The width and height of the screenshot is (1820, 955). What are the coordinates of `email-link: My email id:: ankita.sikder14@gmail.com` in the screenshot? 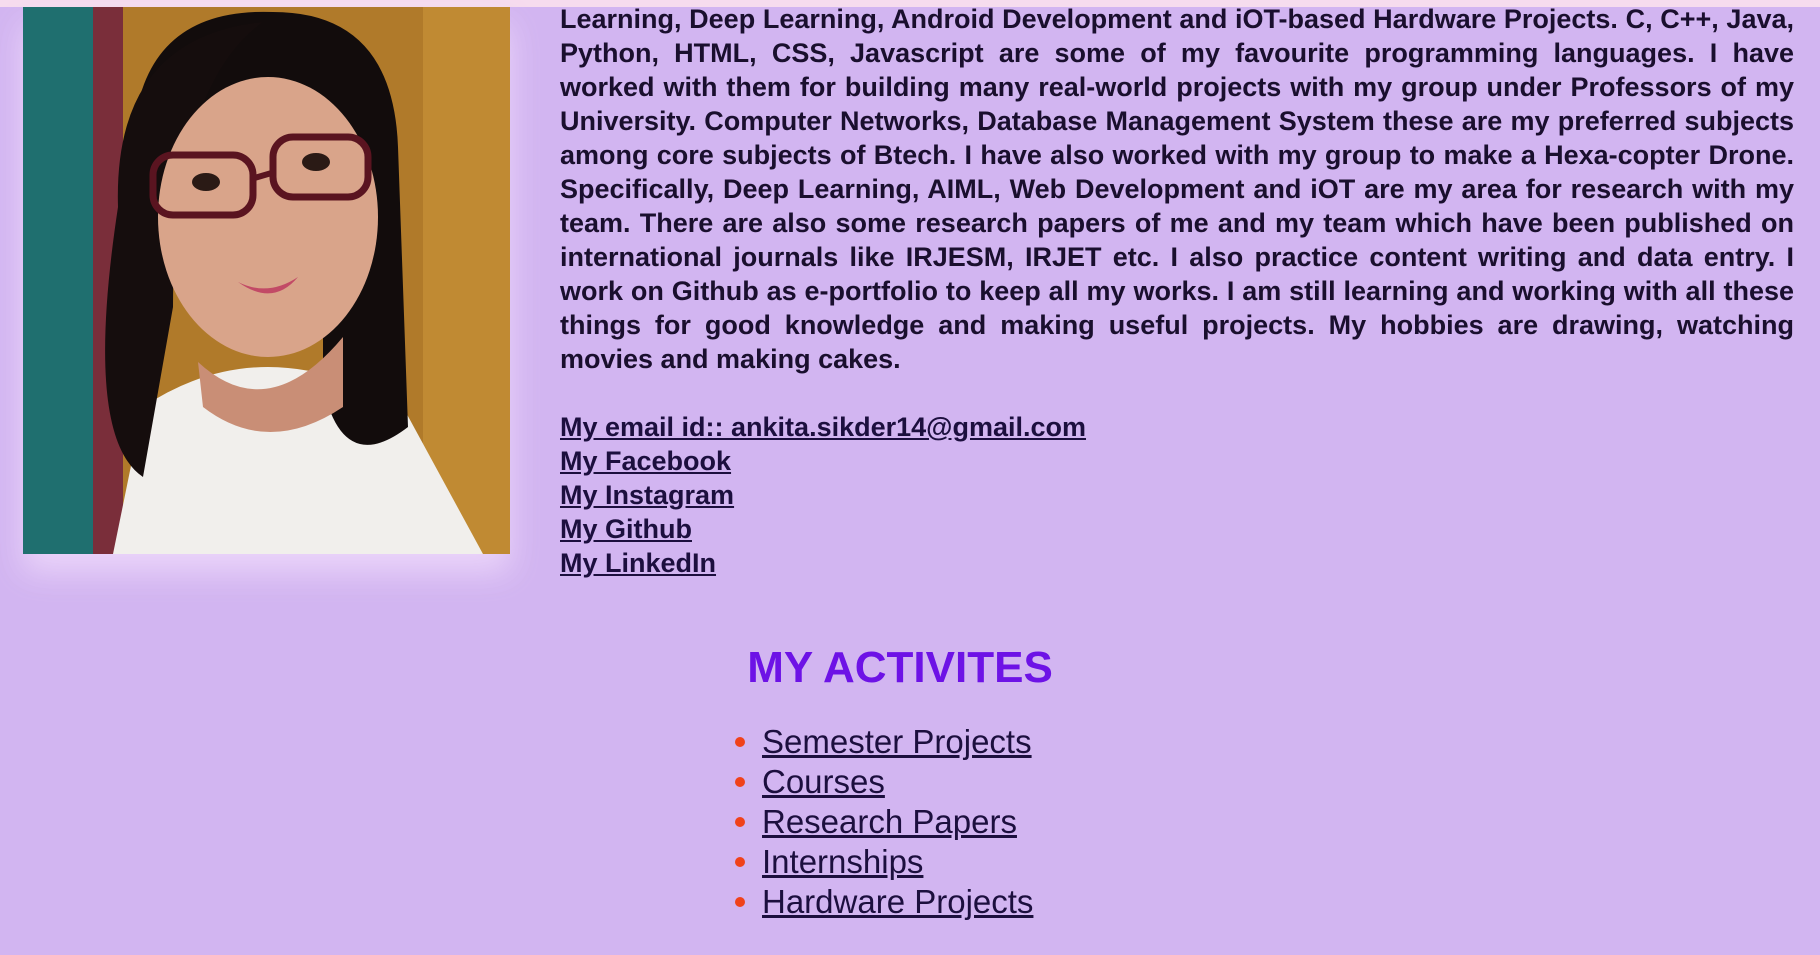 It's located at (823, 427).